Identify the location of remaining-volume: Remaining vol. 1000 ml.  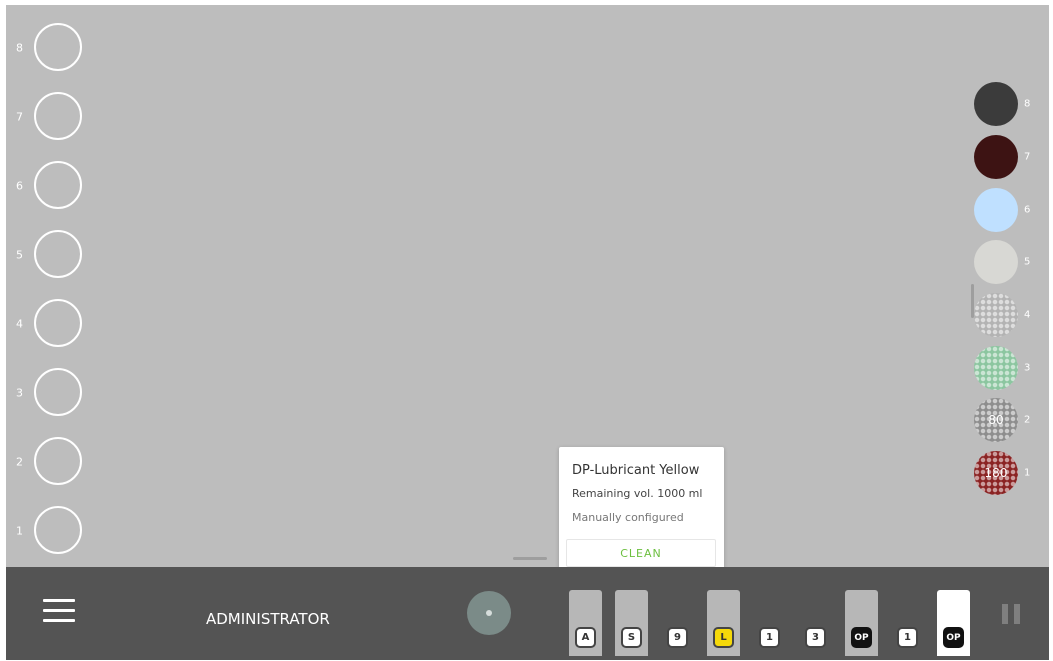
(637, 493).